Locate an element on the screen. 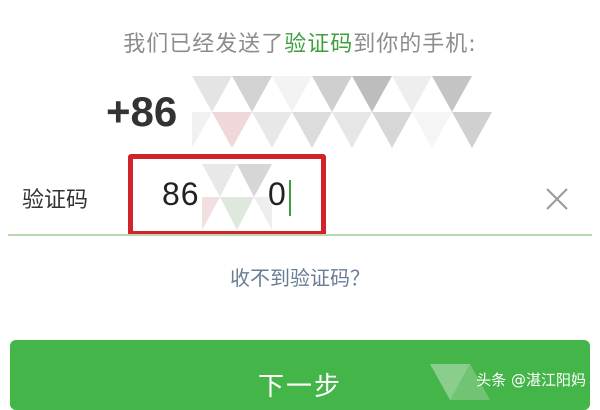  sms-sent-notice: 我们已经发送了验证码到你的手机: is located at coordinates (300, 42).